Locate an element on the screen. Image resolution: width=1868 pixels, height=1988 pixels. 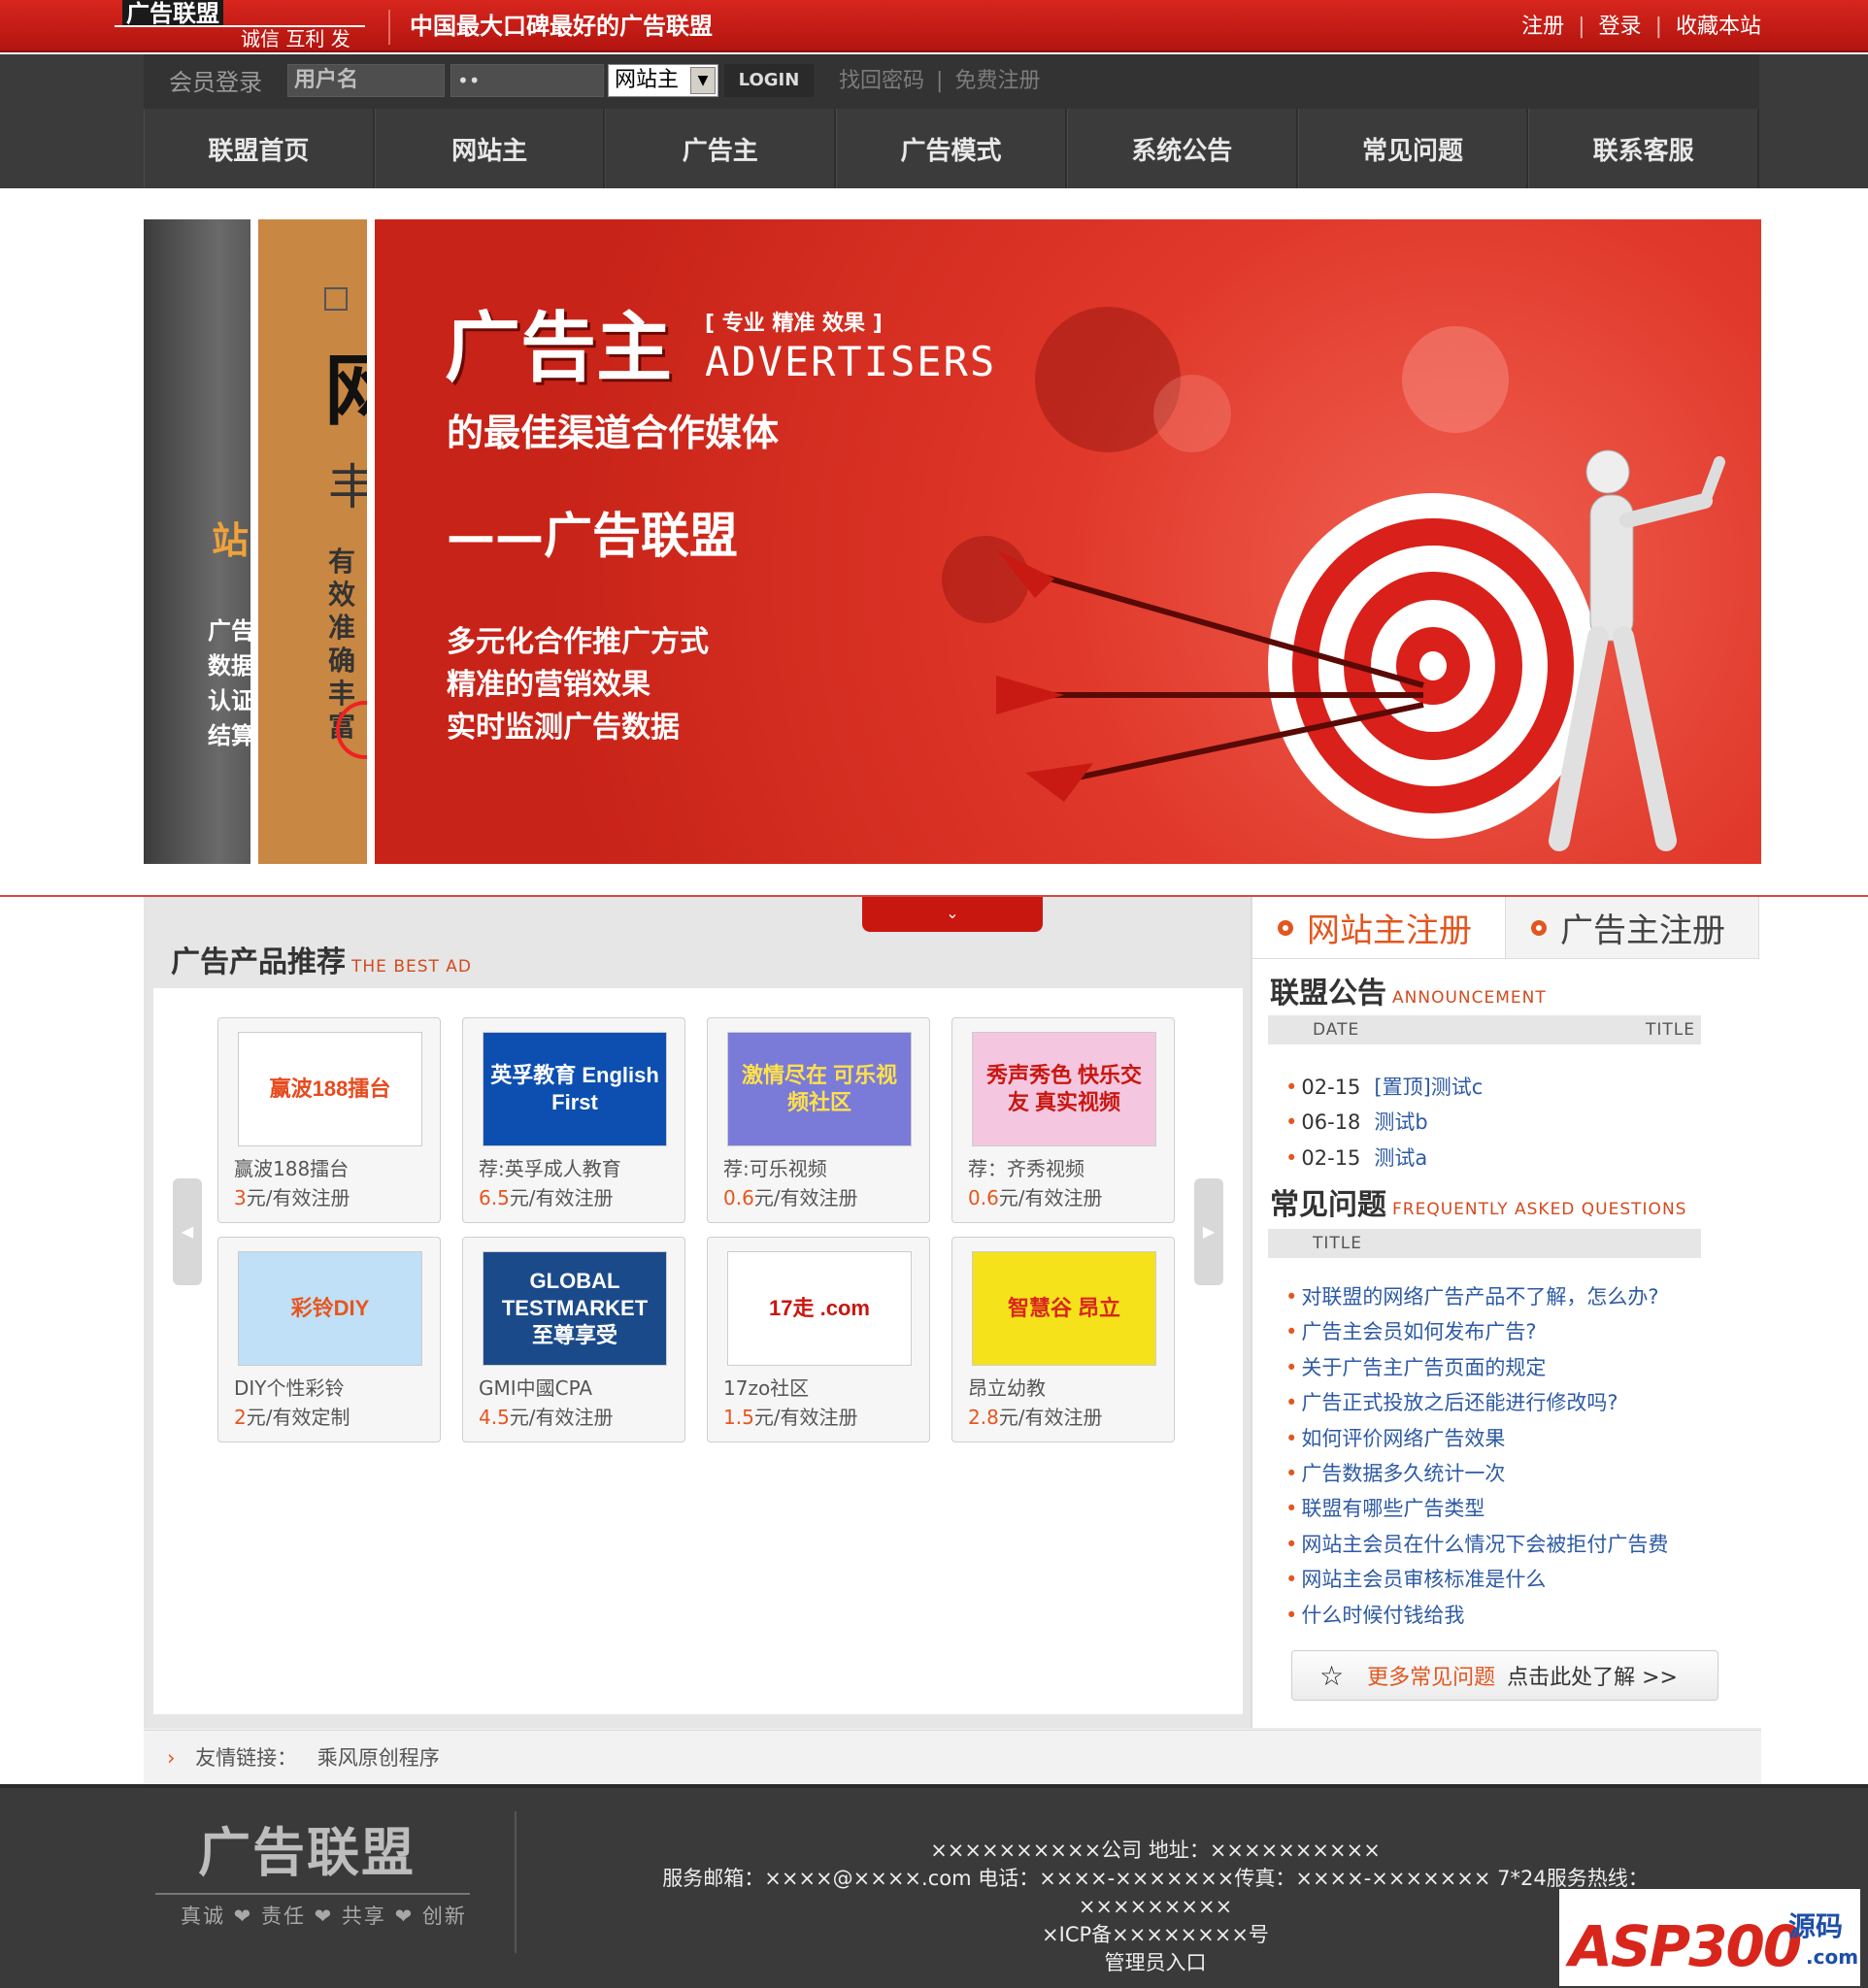
product-card: GLOBAL TESTMARKET 至尊享受 GMI中國CPA 4.5元/有效注册 is located at coordinates (573, 1339).